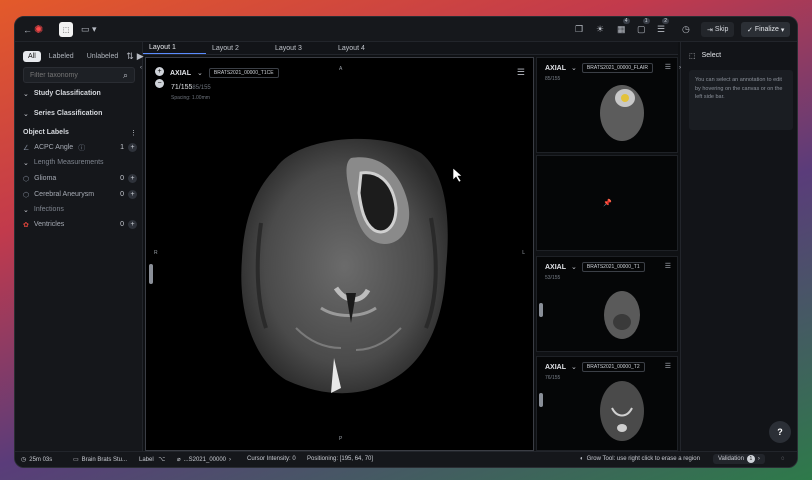 Image resolution: width=812 pixels, height=480 pixels. Describe the element at coordinates (613, 267) in the screenshot. I see `series-name: BRATS2021_00000_T1` at that location.